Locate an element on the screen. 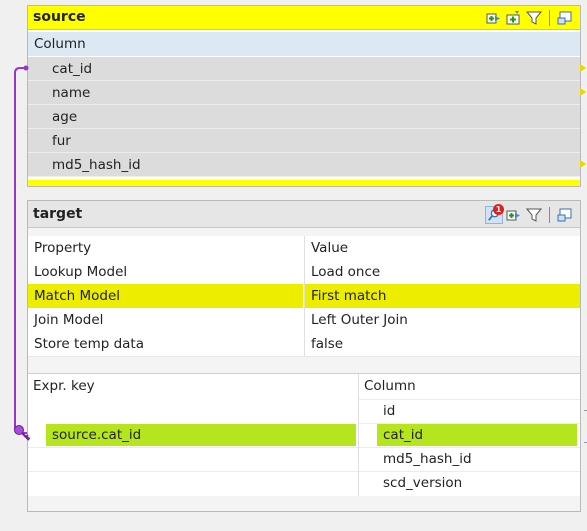  target-column-item: md5_hash_id is located at coordinates (477, 459).